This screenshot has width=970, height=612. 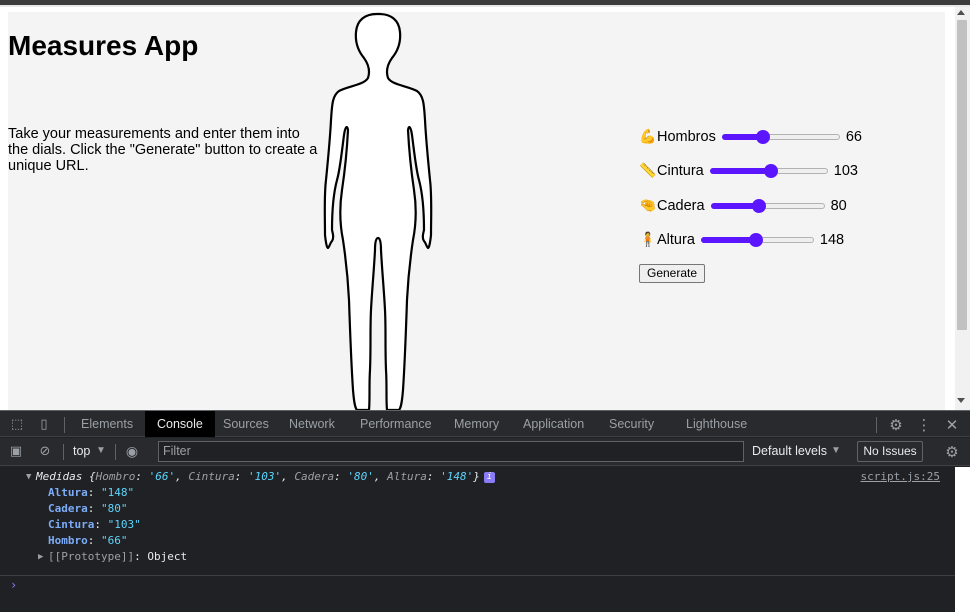 I want to click on object-property: Cadera: "80", so click(x=88, y=508).